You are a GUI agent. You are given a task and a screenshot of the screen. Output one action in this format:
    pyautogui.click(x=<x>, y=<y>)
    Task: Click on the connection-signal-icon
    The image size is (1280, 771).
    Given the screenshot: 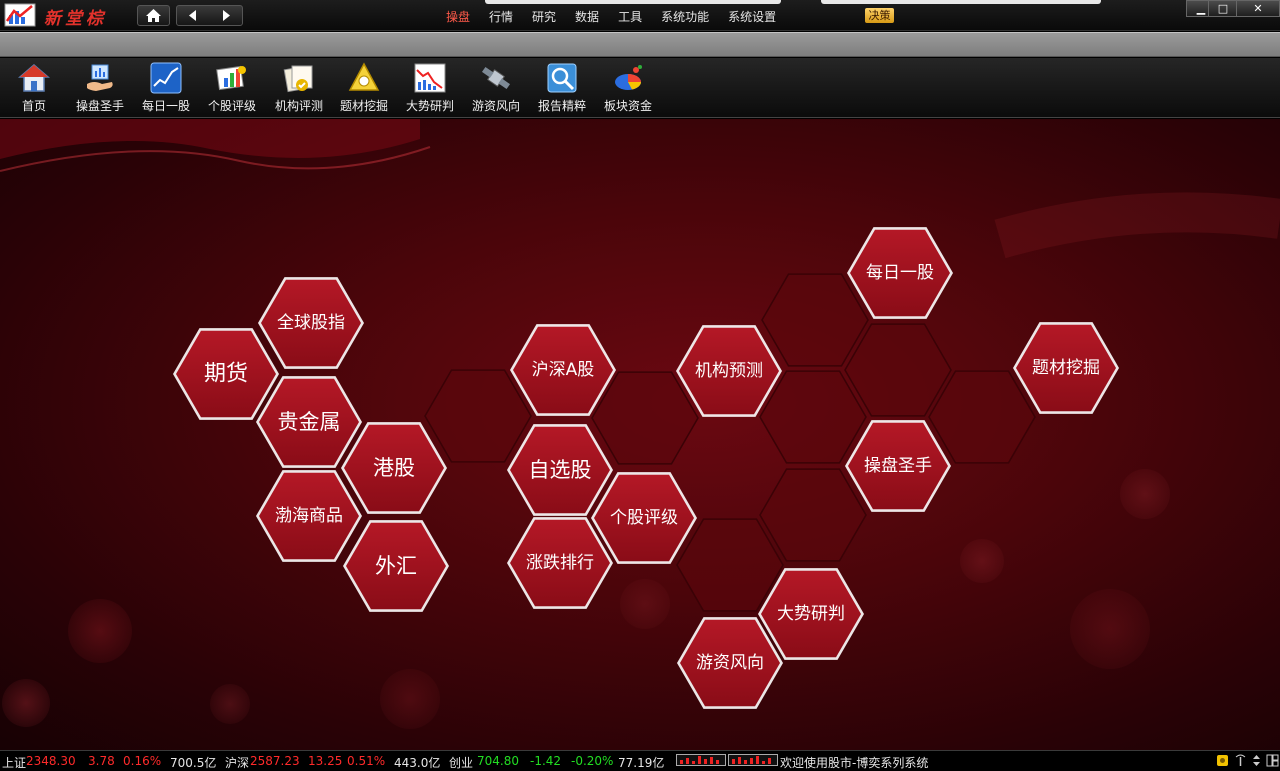 What is the action you would take?
    pyautogui.click(x=1240, y=760)
    